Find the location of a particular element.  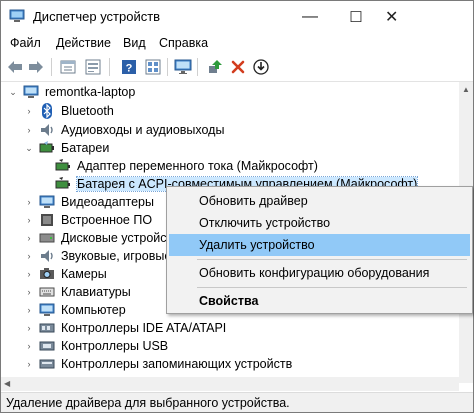

usb-icon is located at coordinates (47, 346).